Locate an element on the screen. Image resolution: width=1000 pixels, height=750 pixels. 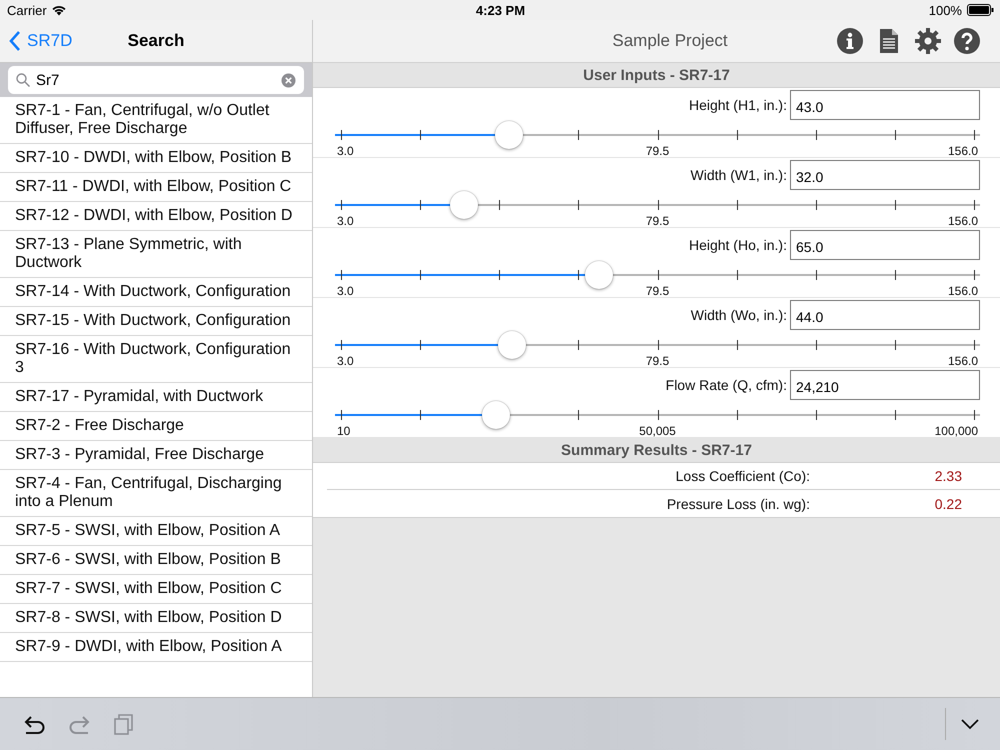
result-value: 2.33 is located at coordinates (948, 476).